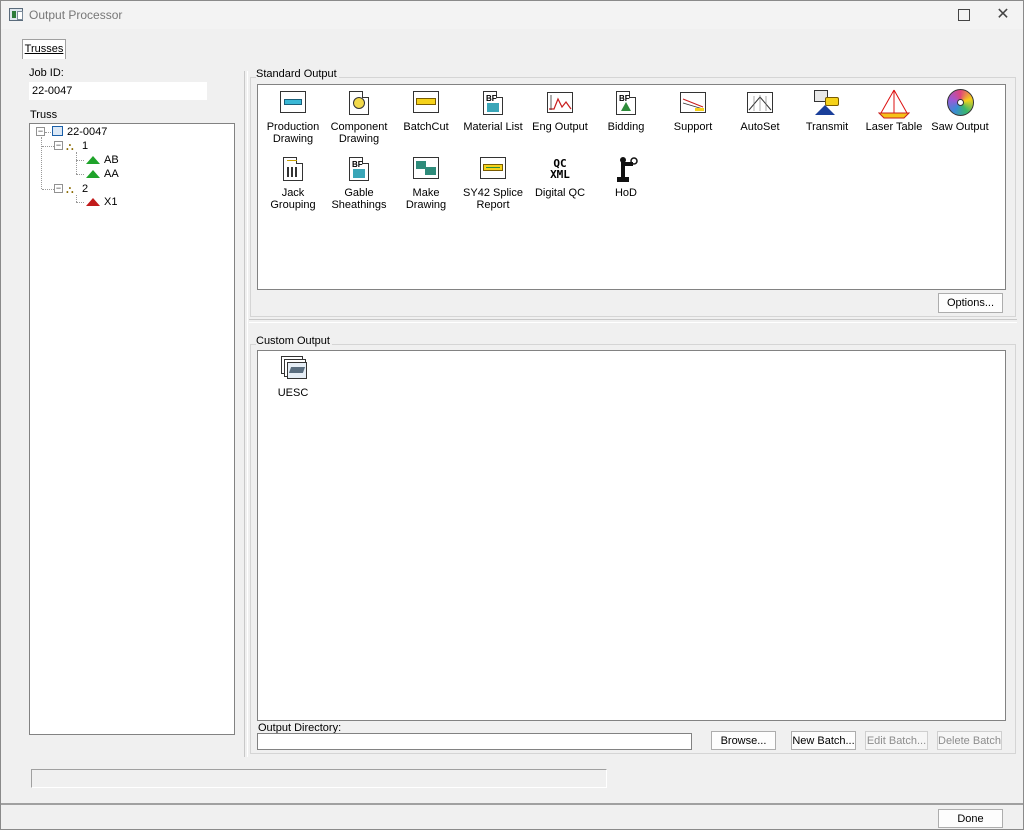 The height and width of the screenshot is (830, 1024). I want to click on done-button: Done, so click(970, 818).